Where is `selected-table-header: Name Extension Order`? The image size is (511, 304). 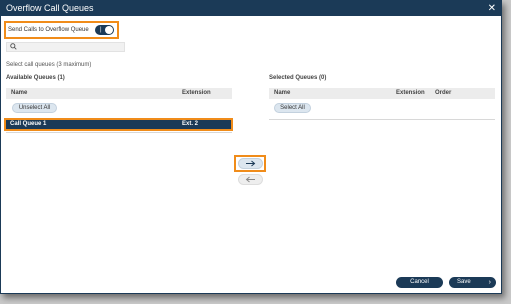 selected-table-header: Name Extension Order is located at coordinates (382, 93).